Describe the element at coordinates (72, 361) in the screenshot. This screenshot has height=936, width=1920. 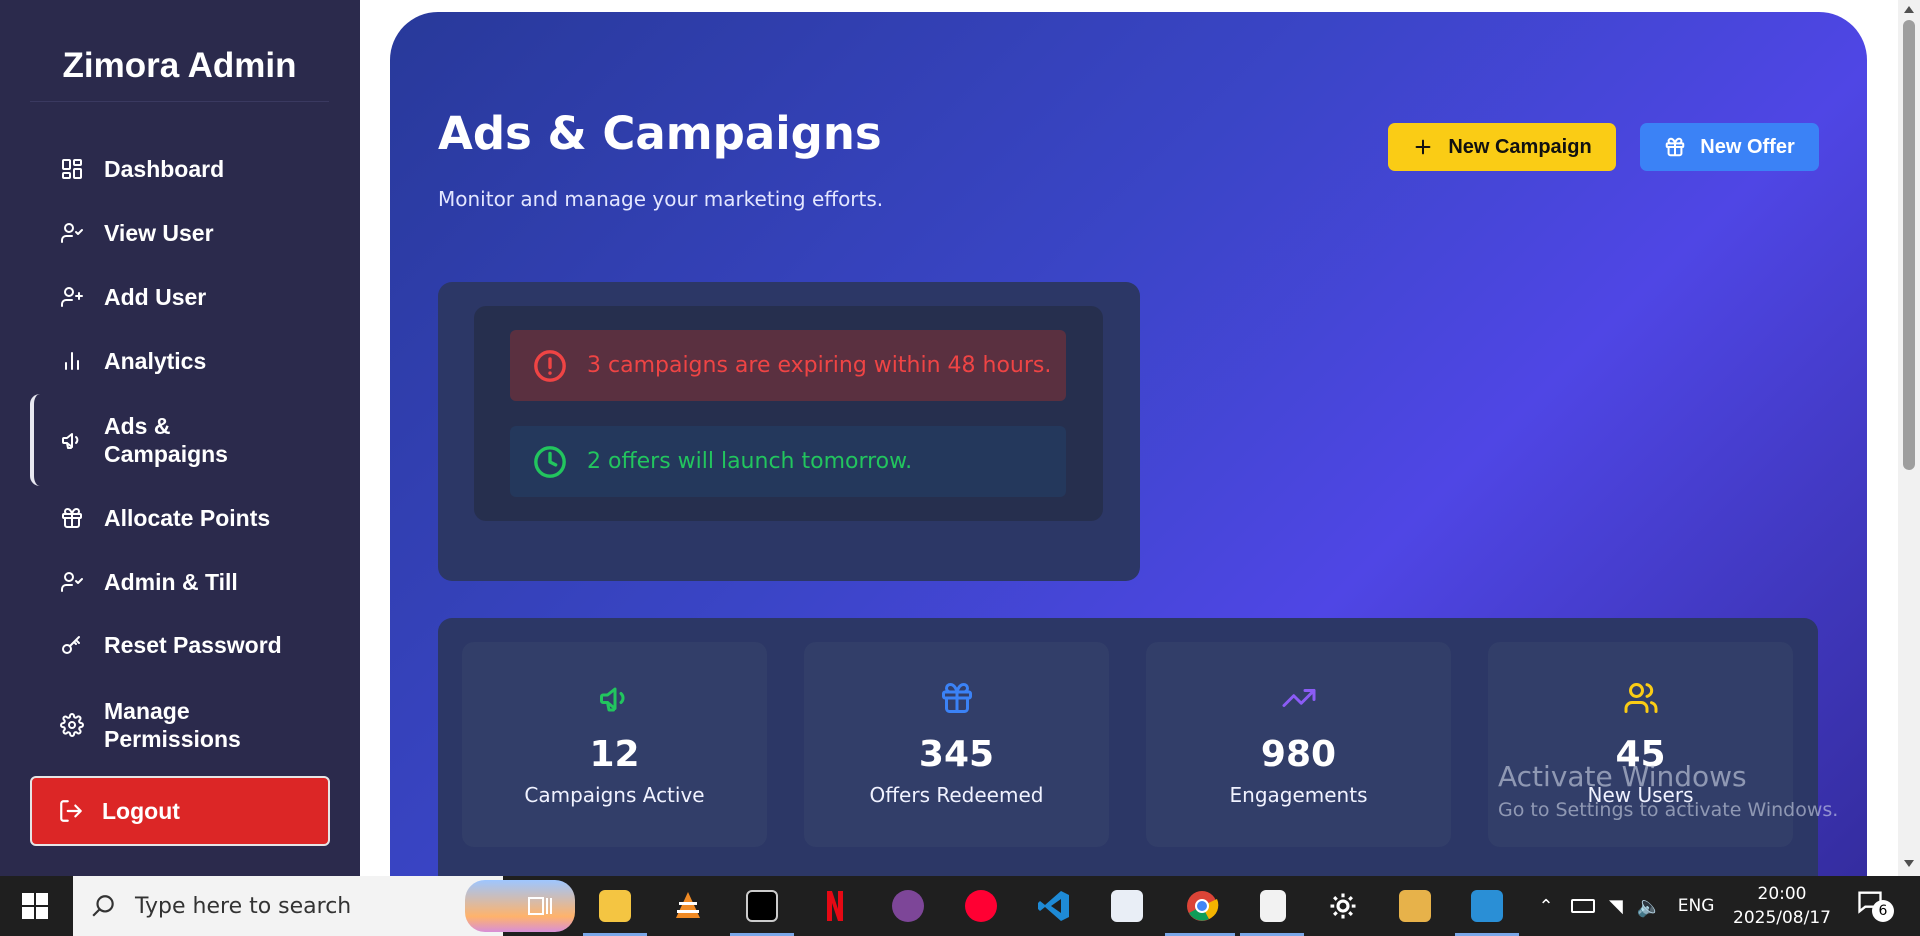
I see `bar-chart-icon` at that location.